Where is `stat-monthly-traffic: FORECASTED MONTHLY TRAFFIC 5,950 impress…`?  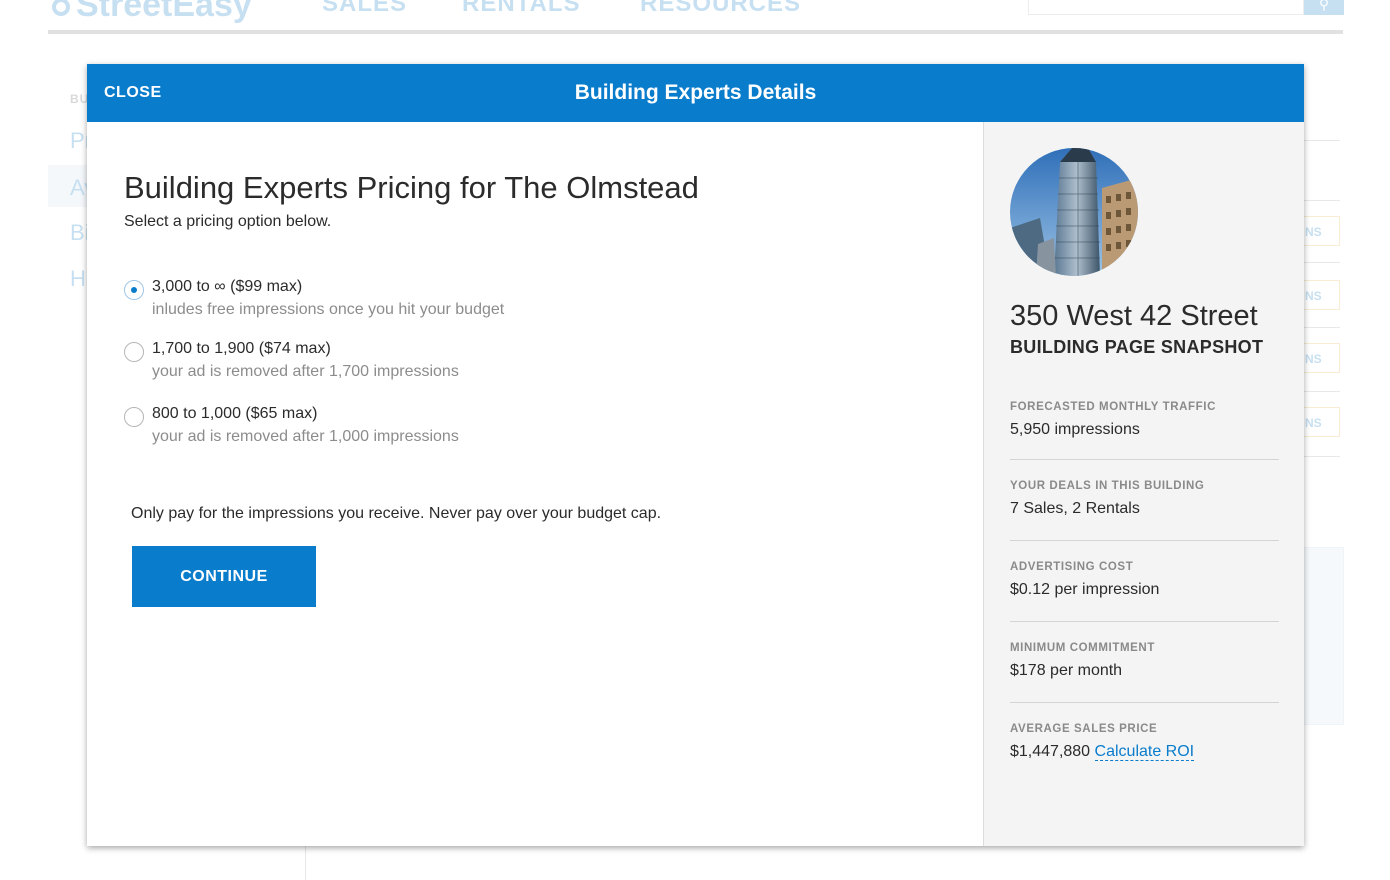
stat-monthly-traffic: FORECASTED MONTHLY TRAFFIC 5,950 impress… is located at coordinates (1144, 420).